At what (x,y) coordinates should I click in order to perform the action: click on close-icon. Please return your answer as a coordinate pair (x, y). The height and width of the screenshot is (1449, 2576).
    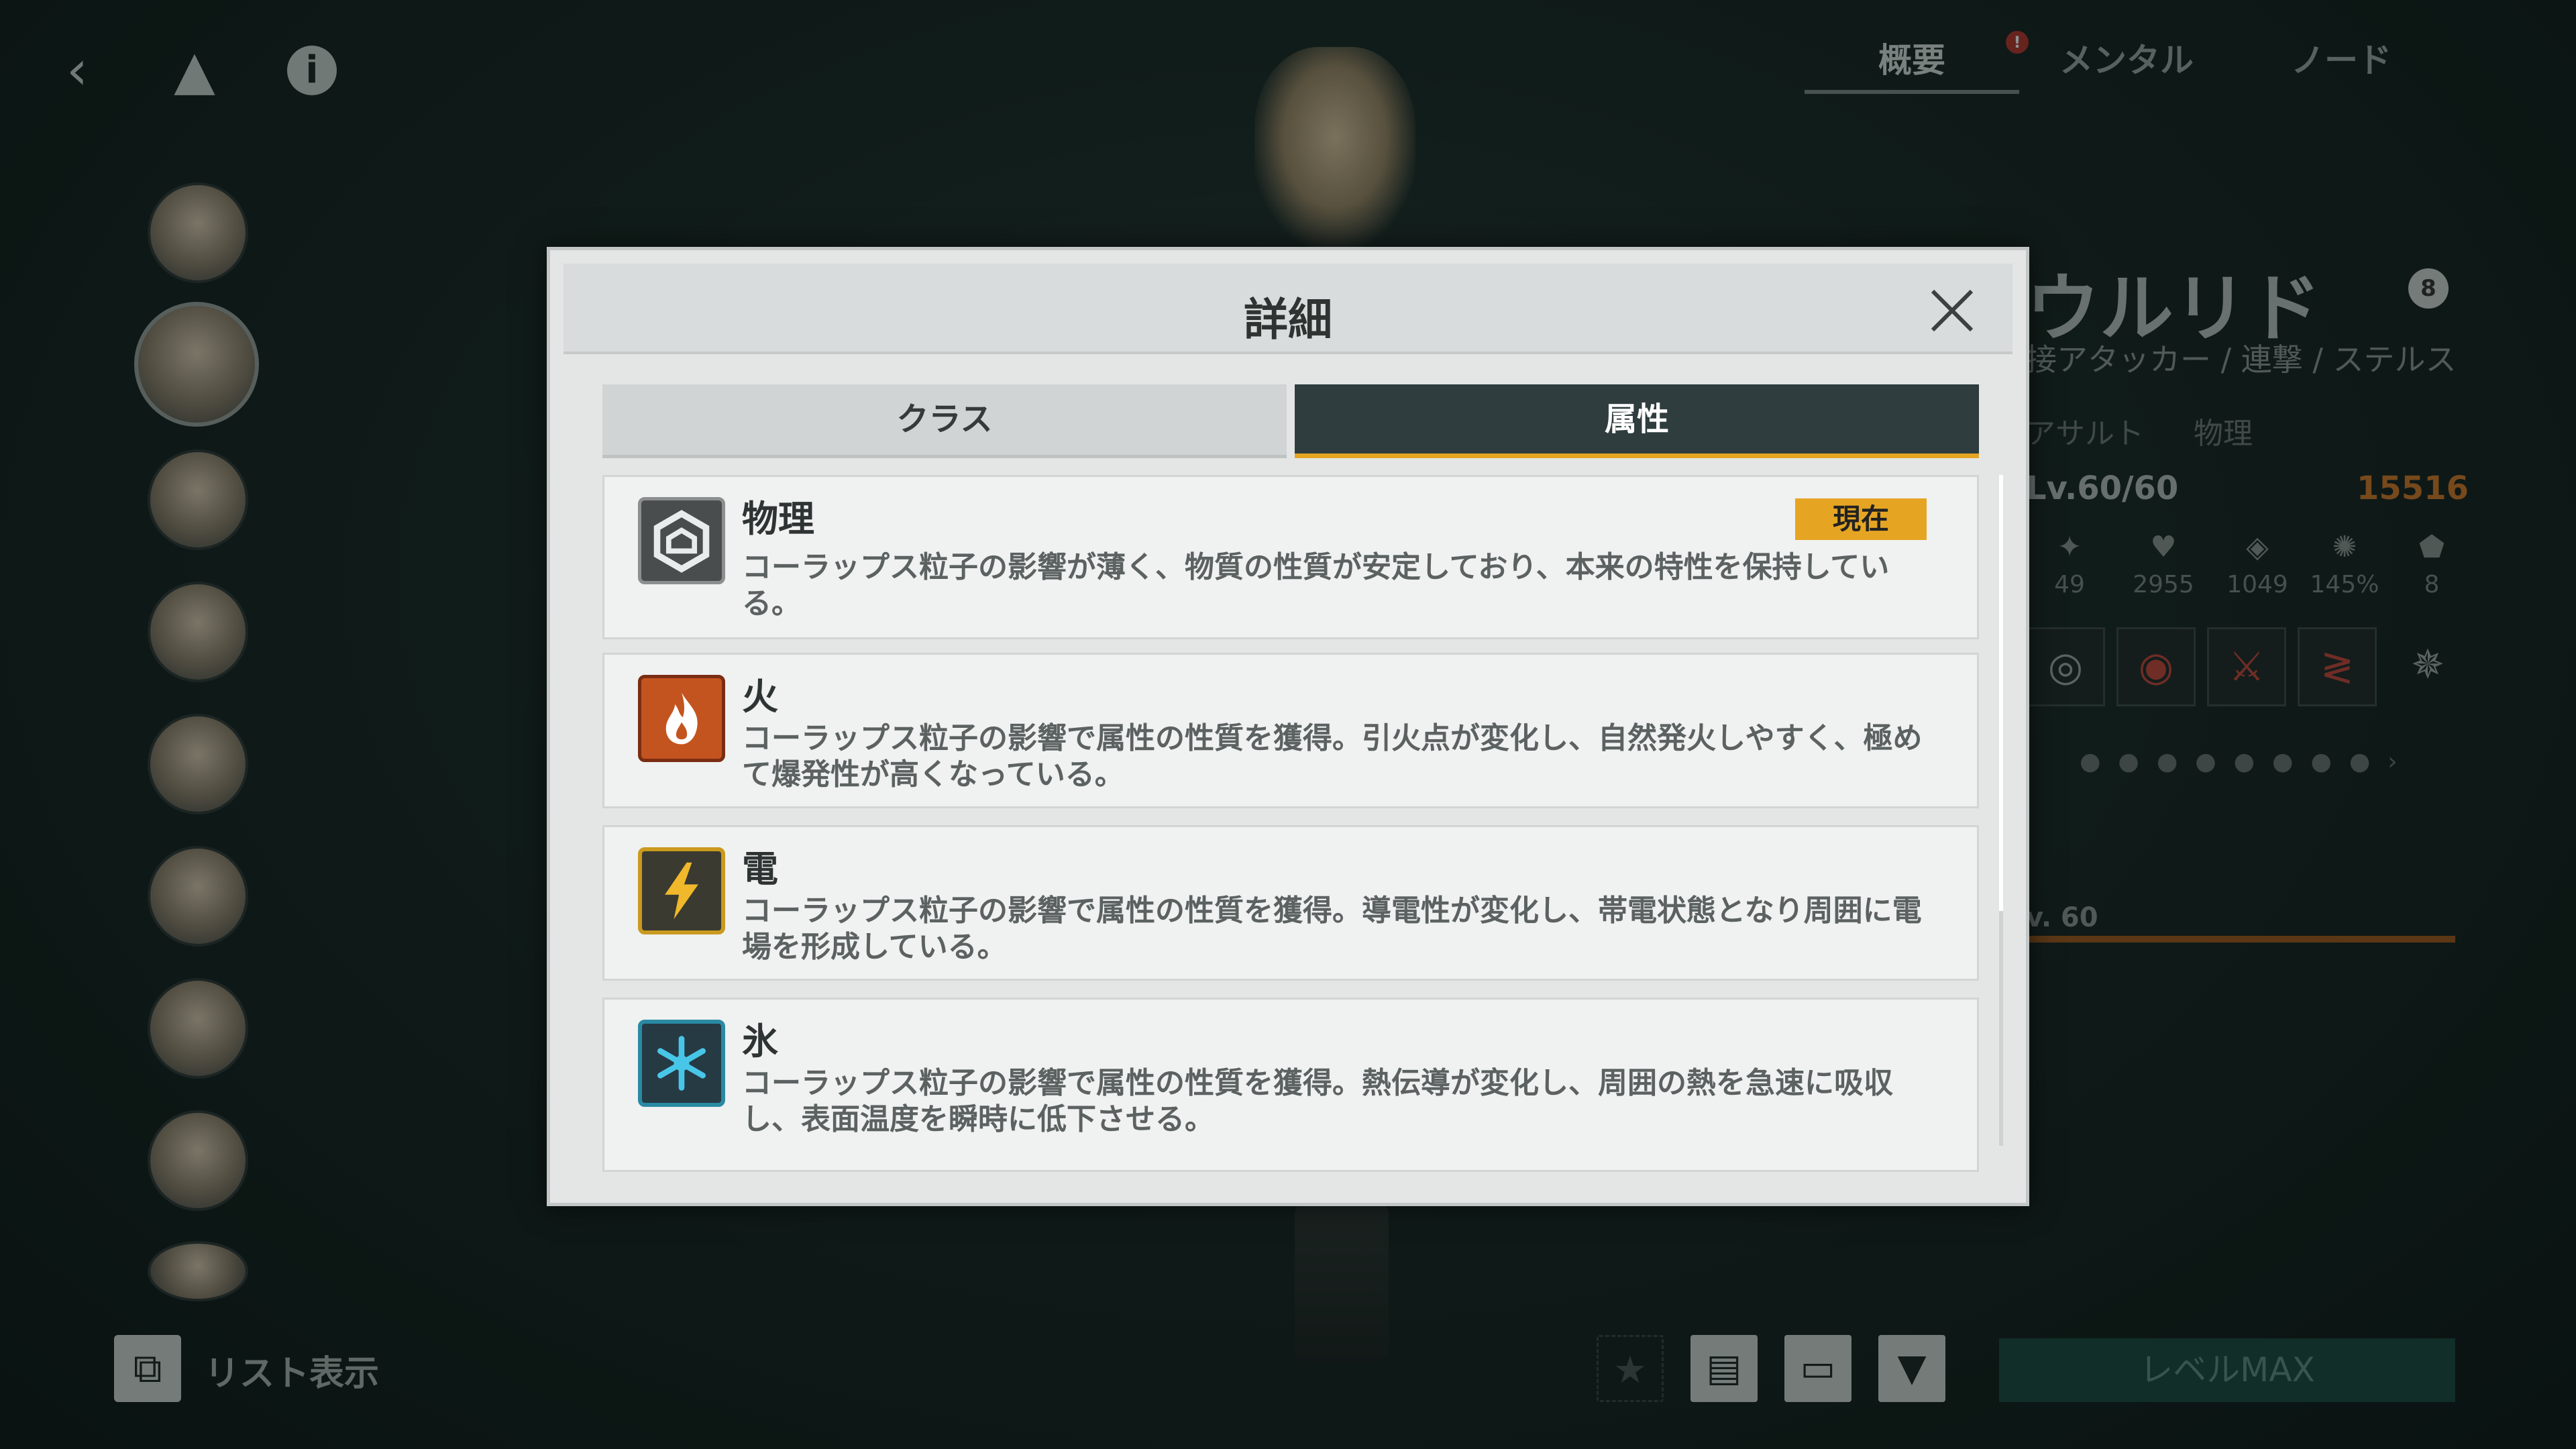
    Looking at the image, I should click on (1952, 310).